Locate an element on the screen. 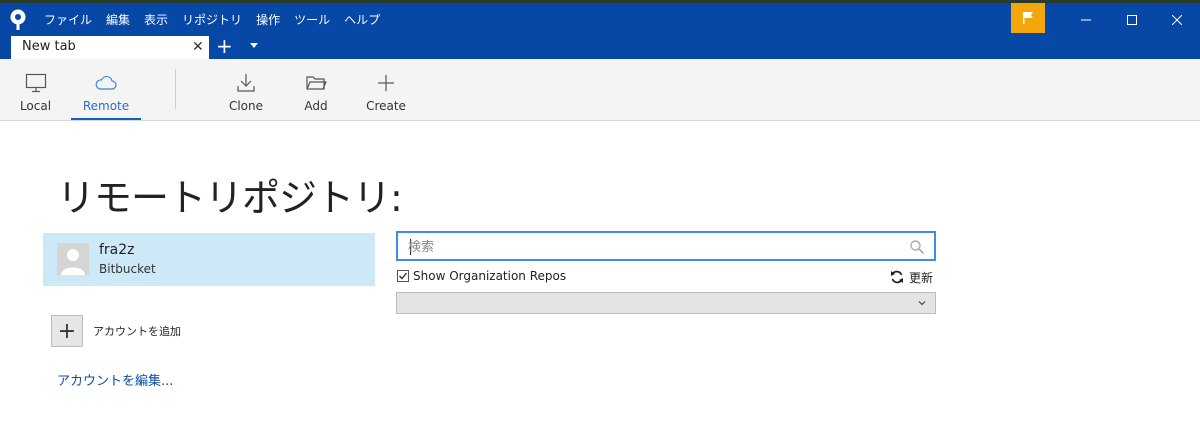 Image resolution: width=1200 pixels, height=434 pixels. sourcetree-logo-icon is located at coordinates (18, 19).